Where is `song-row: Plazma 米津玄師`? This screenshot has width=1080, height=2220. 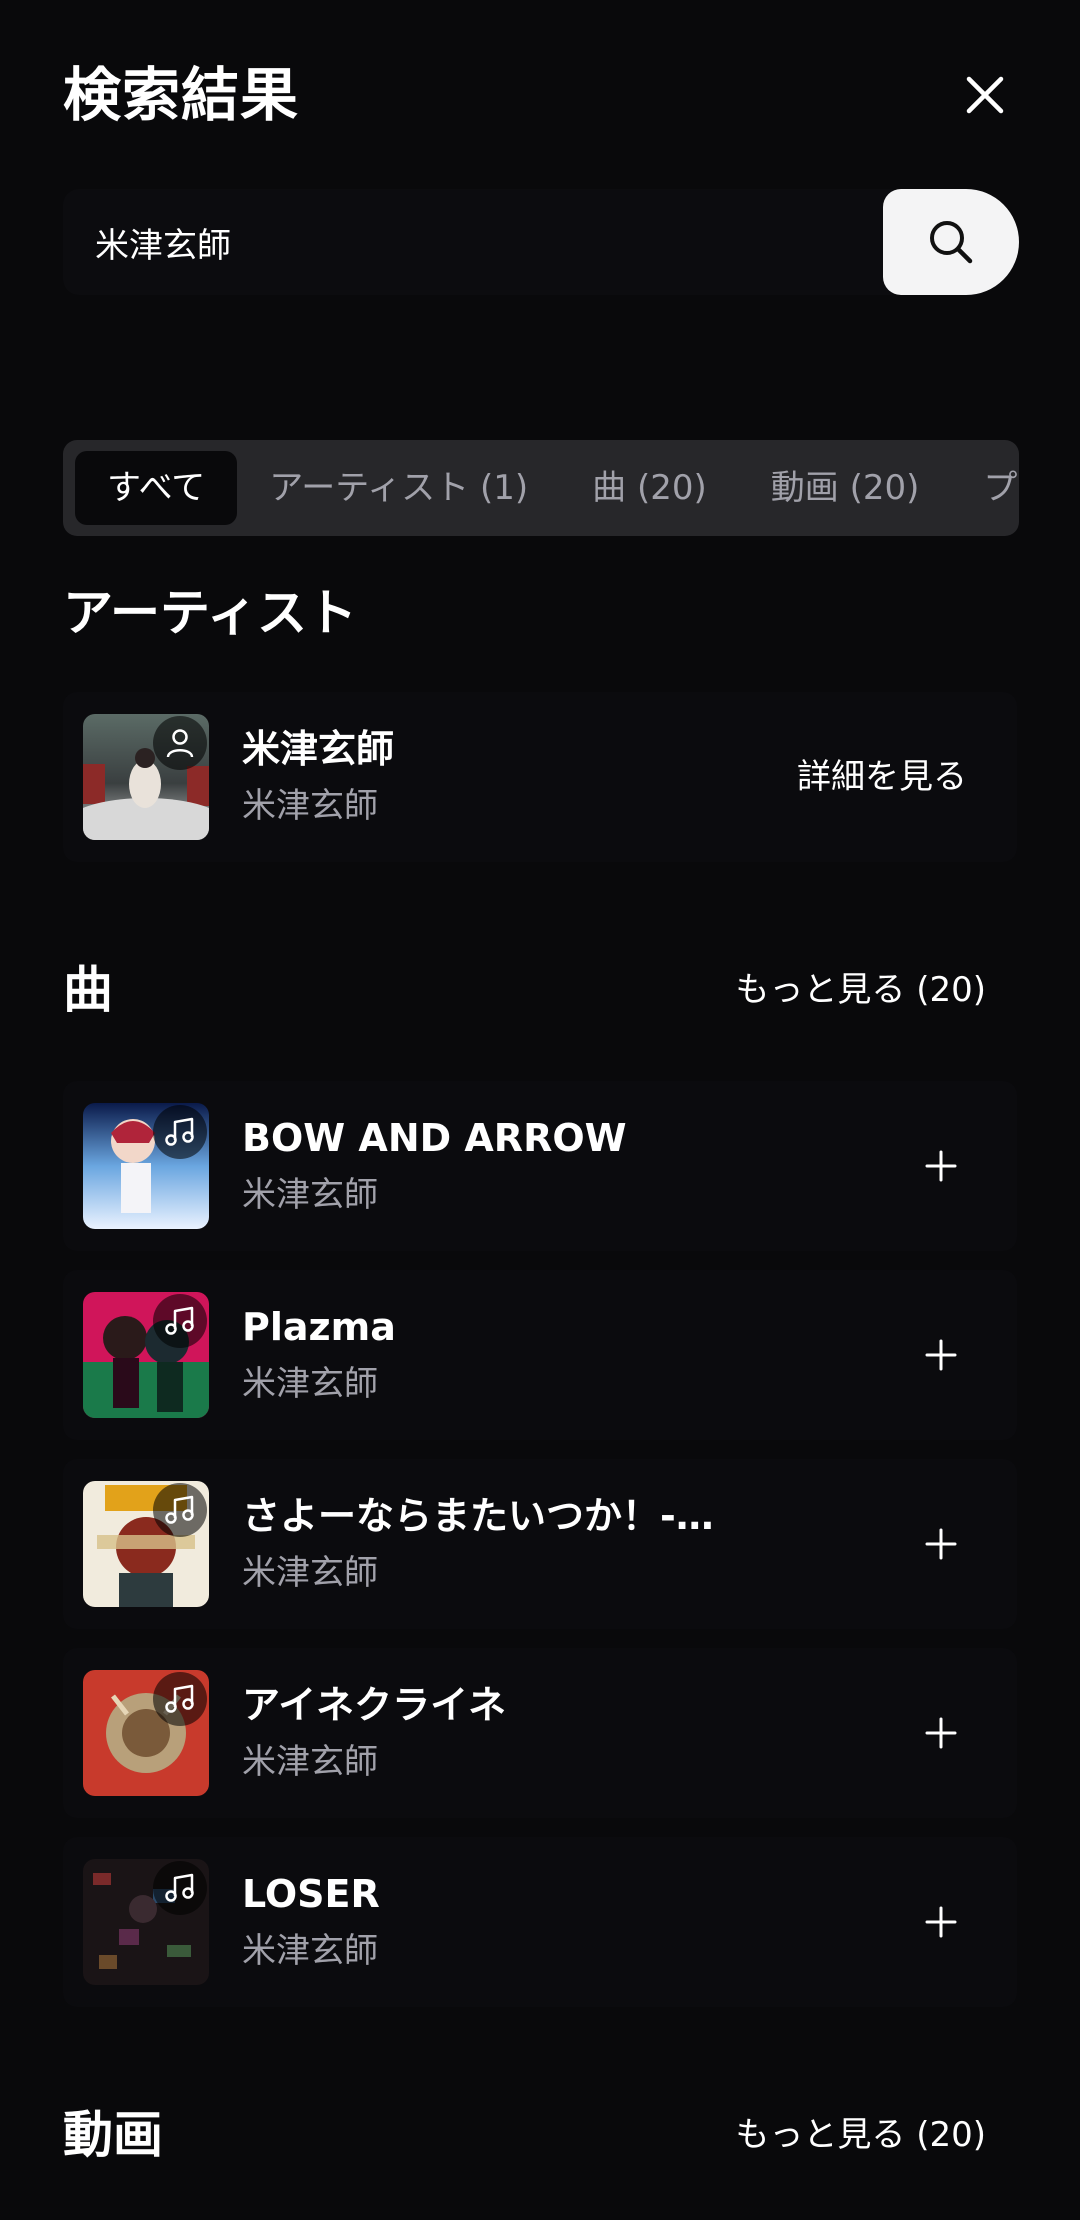 song-row: Plazma 米津玄師 is located at coordinates (540, 1355).